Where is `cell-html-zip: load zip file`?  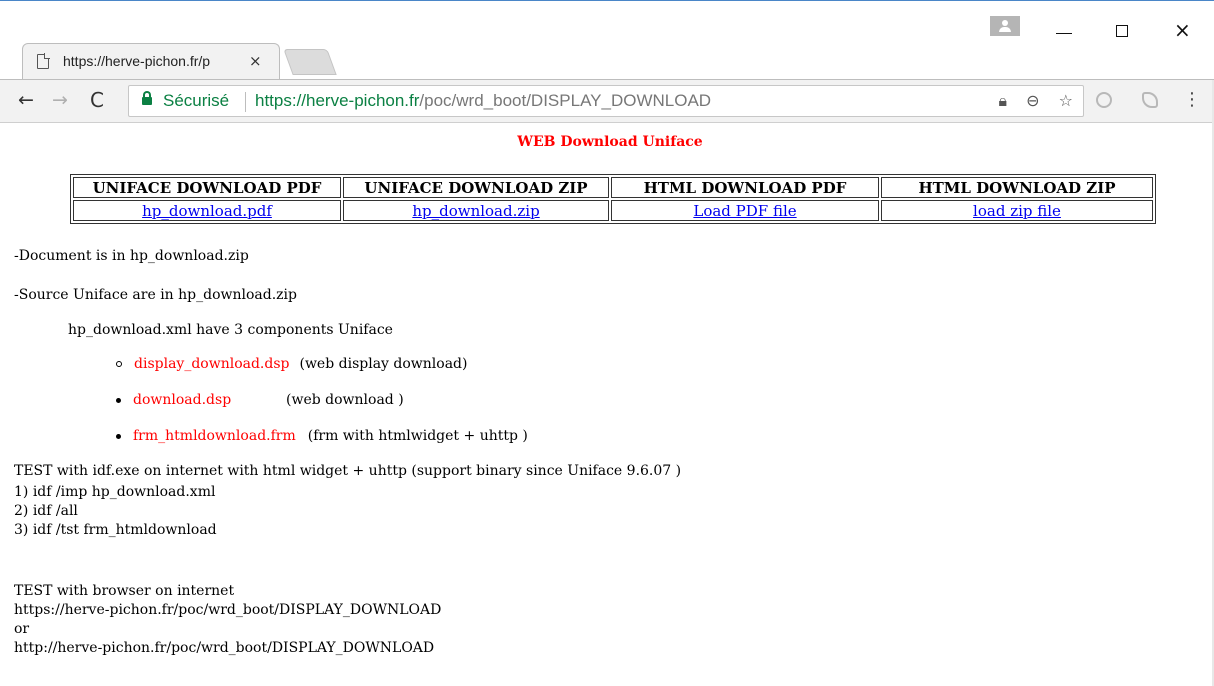
cell-html-zip: load zip file is located at coordinates (1017, 210).